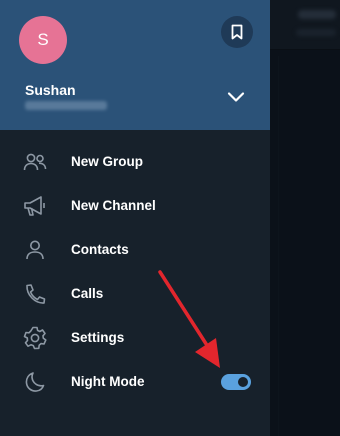 The image size is (340, 436). What do you see at coordinates (66, 105) in the screenshot?
I see `user-phone-redacted` at bounding box center [66, 105].